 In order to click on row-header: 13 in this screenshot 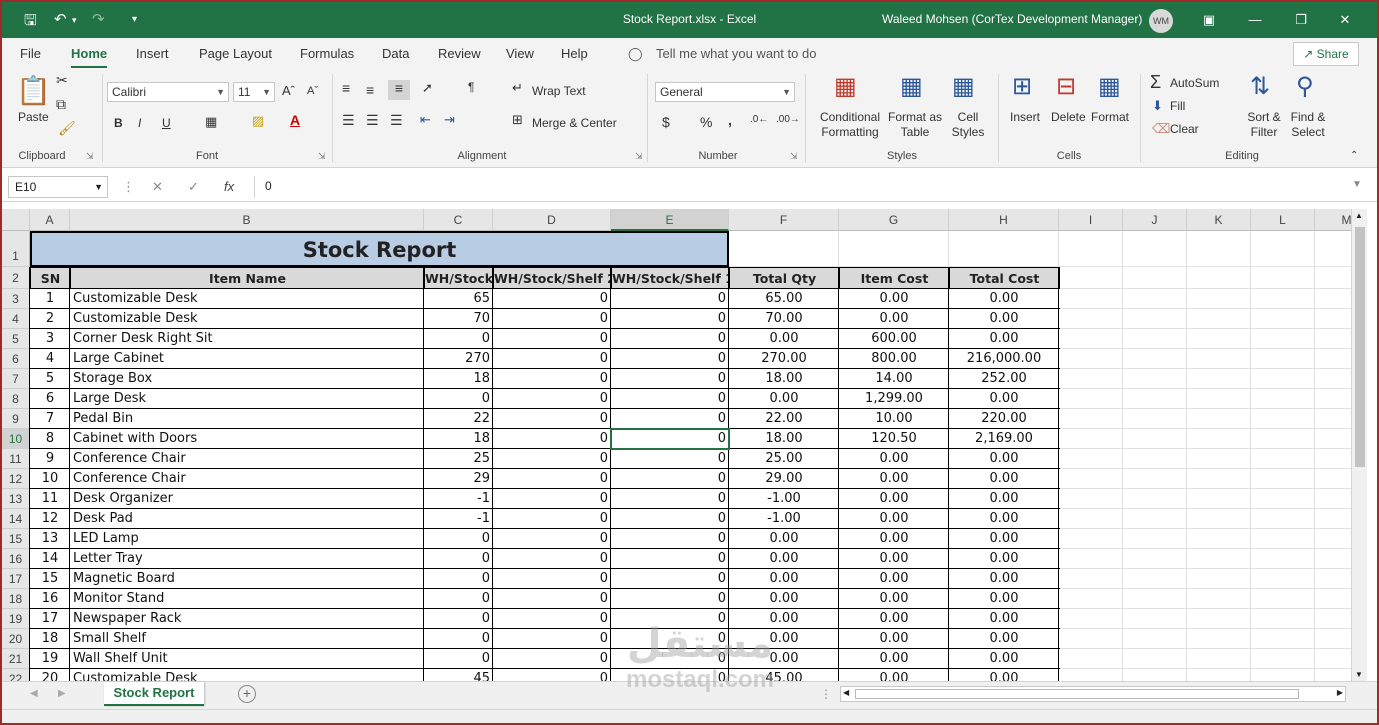, I will do `click(16, 499)`.